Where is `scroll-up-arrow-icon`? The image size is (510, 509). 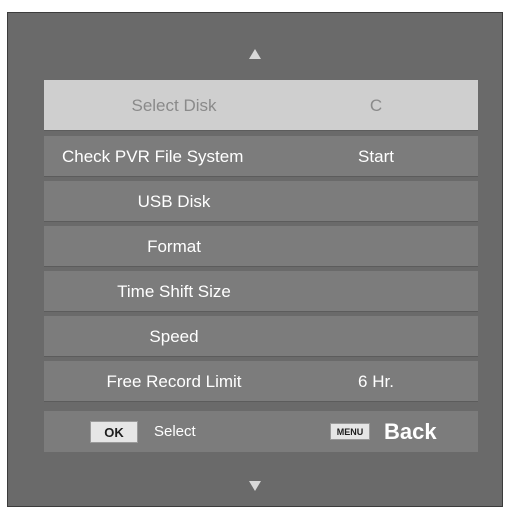
scroll-up-arrow-icon is located at coordinates (255, 54).